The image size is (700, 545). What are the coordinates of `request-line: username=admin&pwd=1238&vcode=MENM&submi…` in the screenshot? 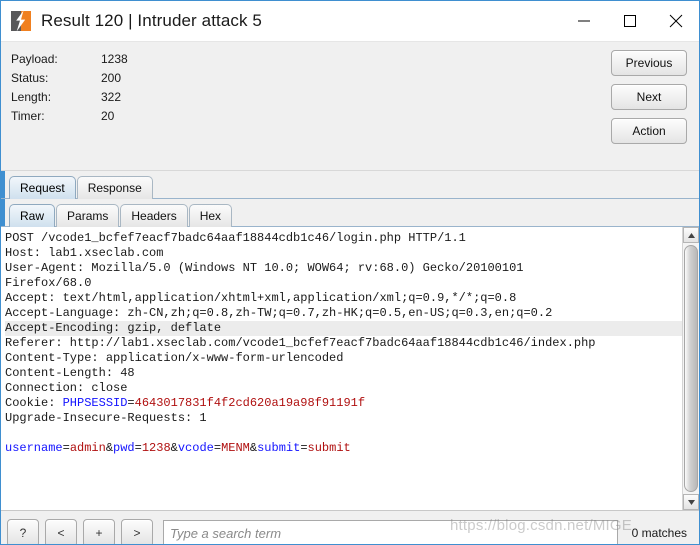 It's located at (343, 448).